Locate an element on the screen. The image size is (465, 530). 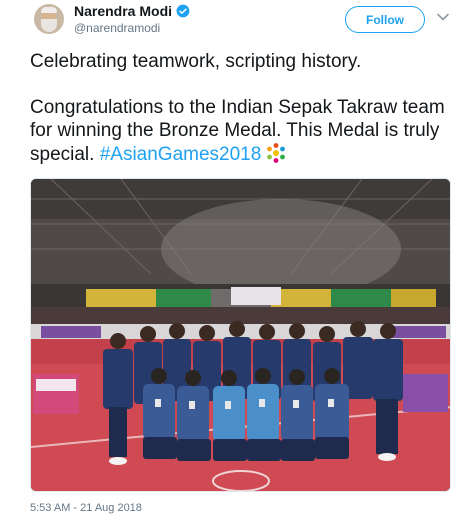
follow-button: Follow is located at coordinates (385, 19).